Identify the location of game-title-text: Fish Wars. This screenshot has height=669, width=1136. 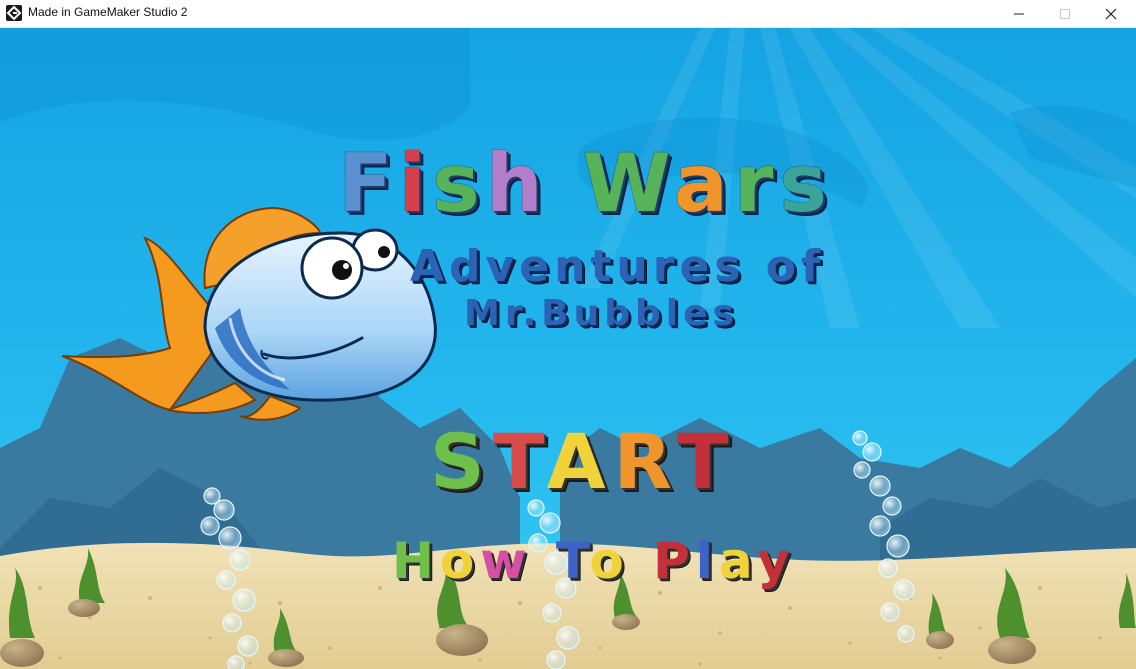
(585, 183).